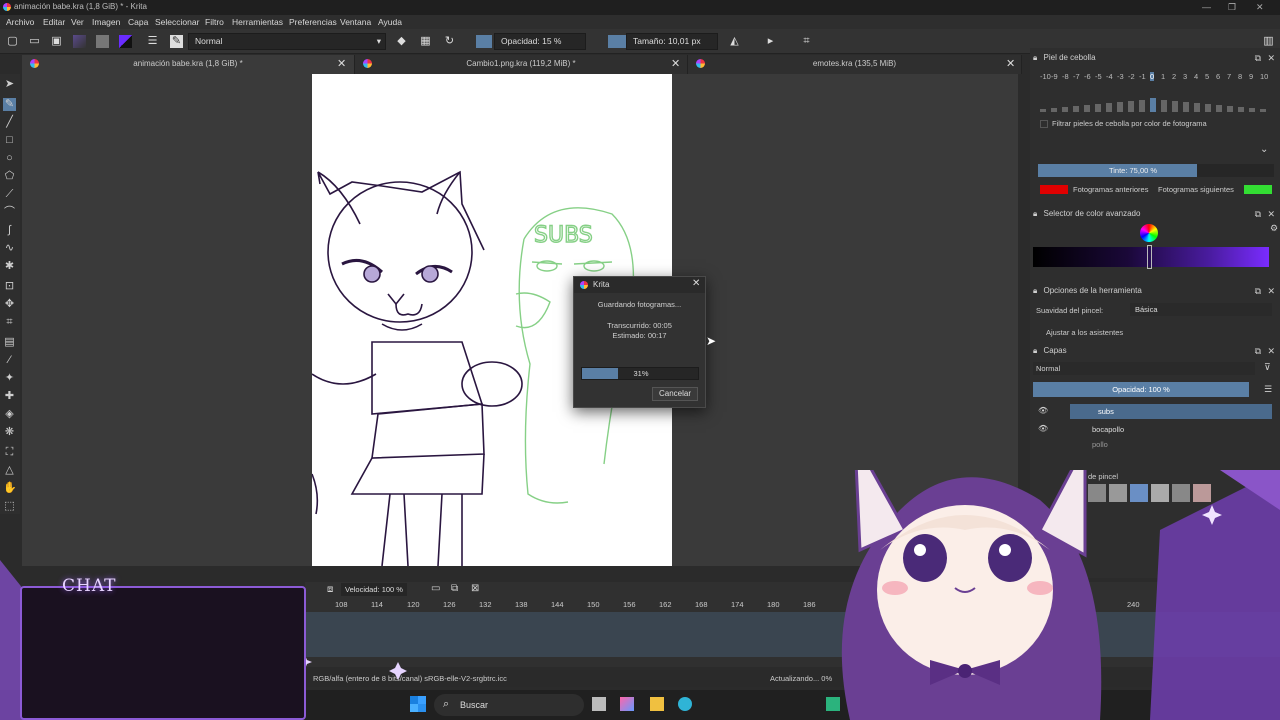 The image size is (1280, 720). I want to click on onion-frame-10: 10, so click(1264, 76).